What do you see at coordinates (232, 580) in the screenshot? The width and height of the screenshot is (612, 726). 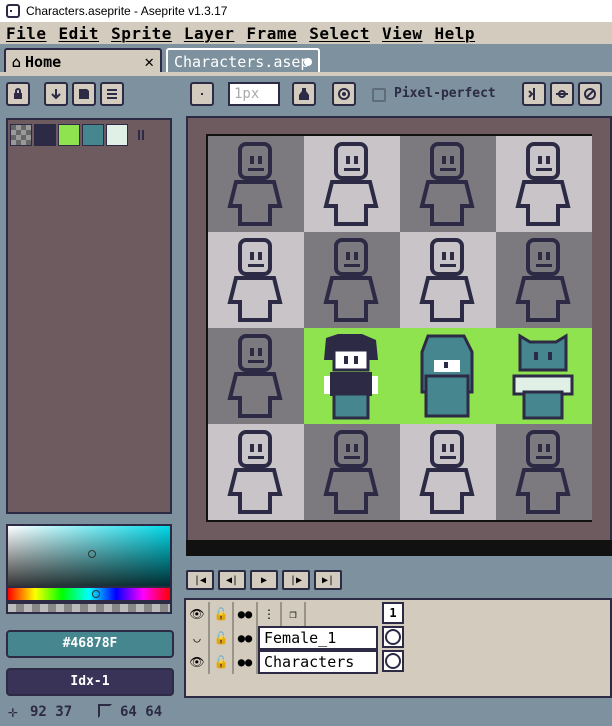 I see `previous-frame-button: ◀|` at bounding box center [232, 580].